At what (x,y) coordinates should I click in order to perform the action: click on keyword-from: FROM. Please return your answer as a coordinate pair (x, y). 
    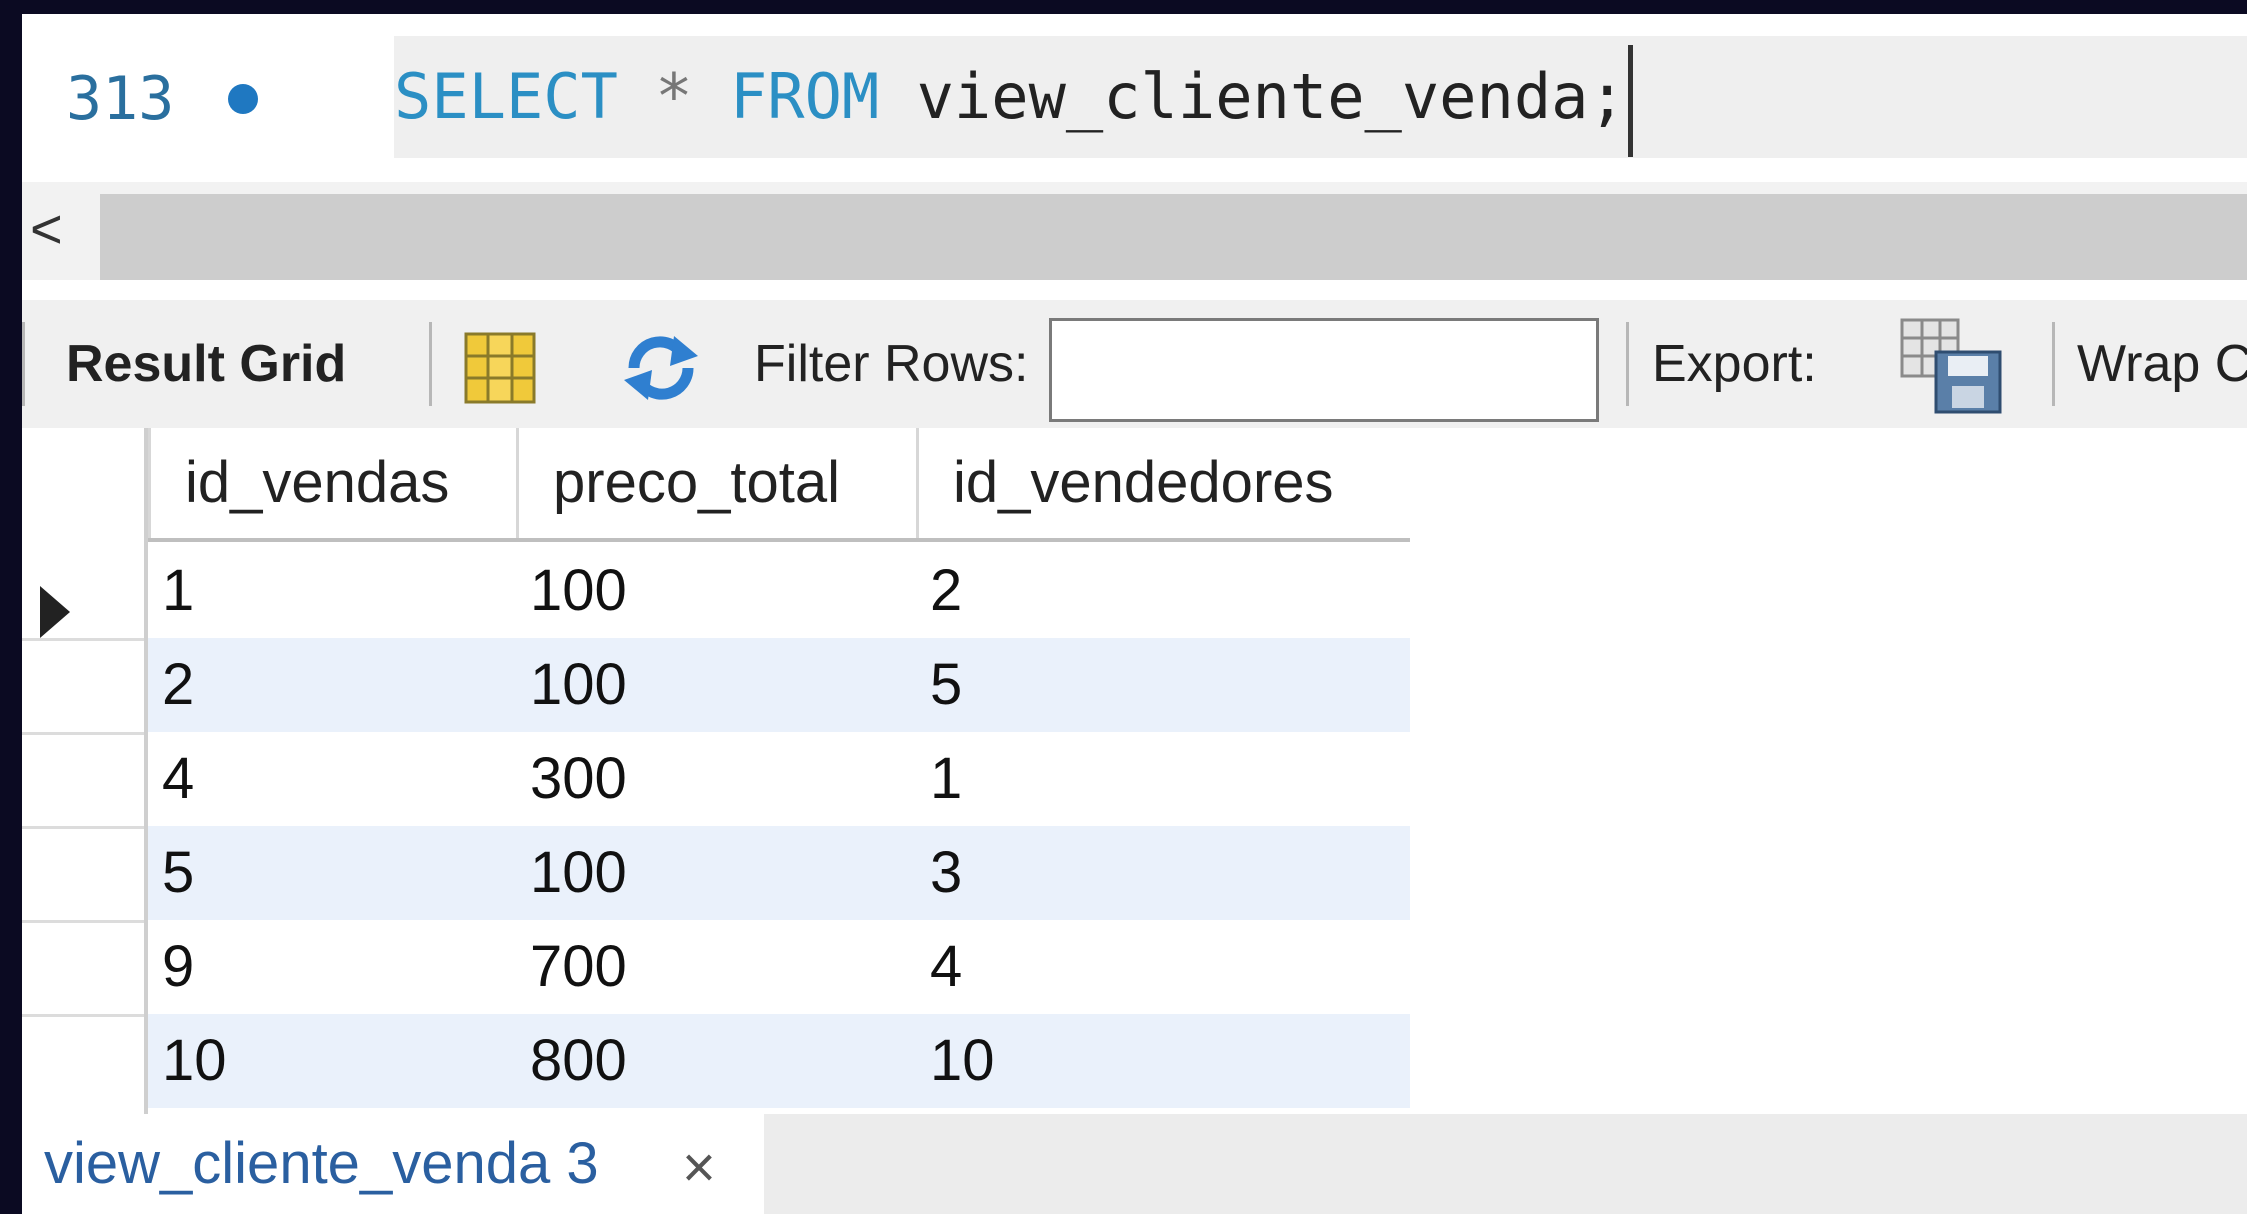
    Looking at the image, I should click on (804, 96).